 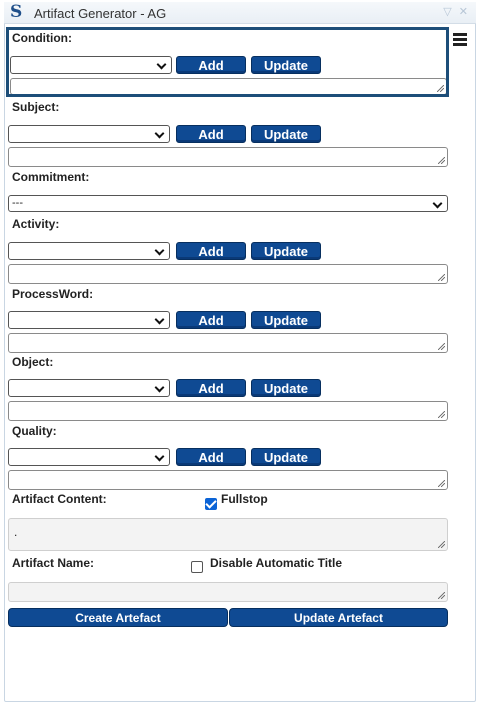 What do you see at coordinates (460, 39) in the screenshot?
I see `hamburger-menu-icon` at bounding box center [460, 39].